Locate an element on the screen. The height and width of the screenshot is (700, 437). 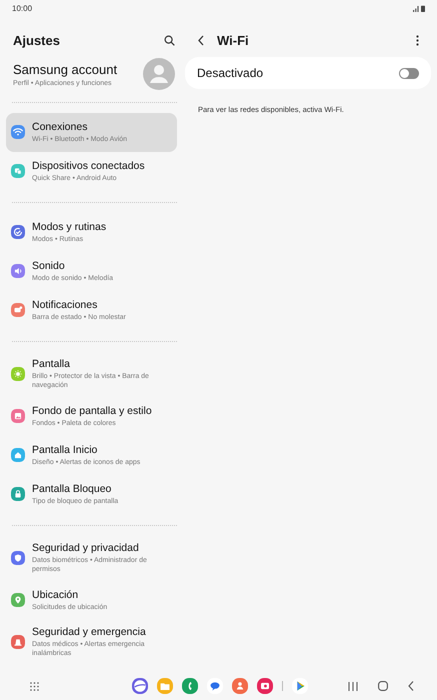
item-title: Pantalla Bloqueo is located at coordinates (72, 489).